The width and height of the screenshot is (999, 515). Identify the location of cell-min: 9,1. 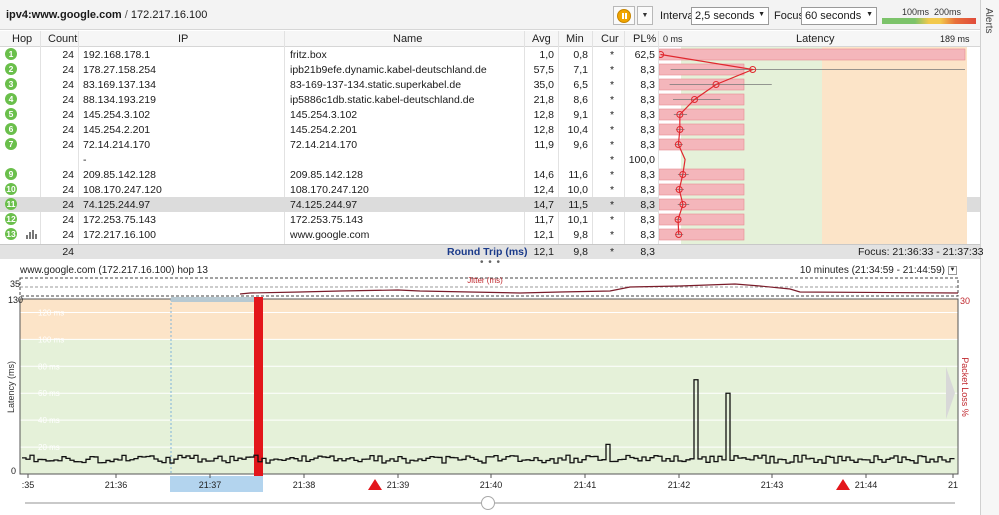
(580, 115).